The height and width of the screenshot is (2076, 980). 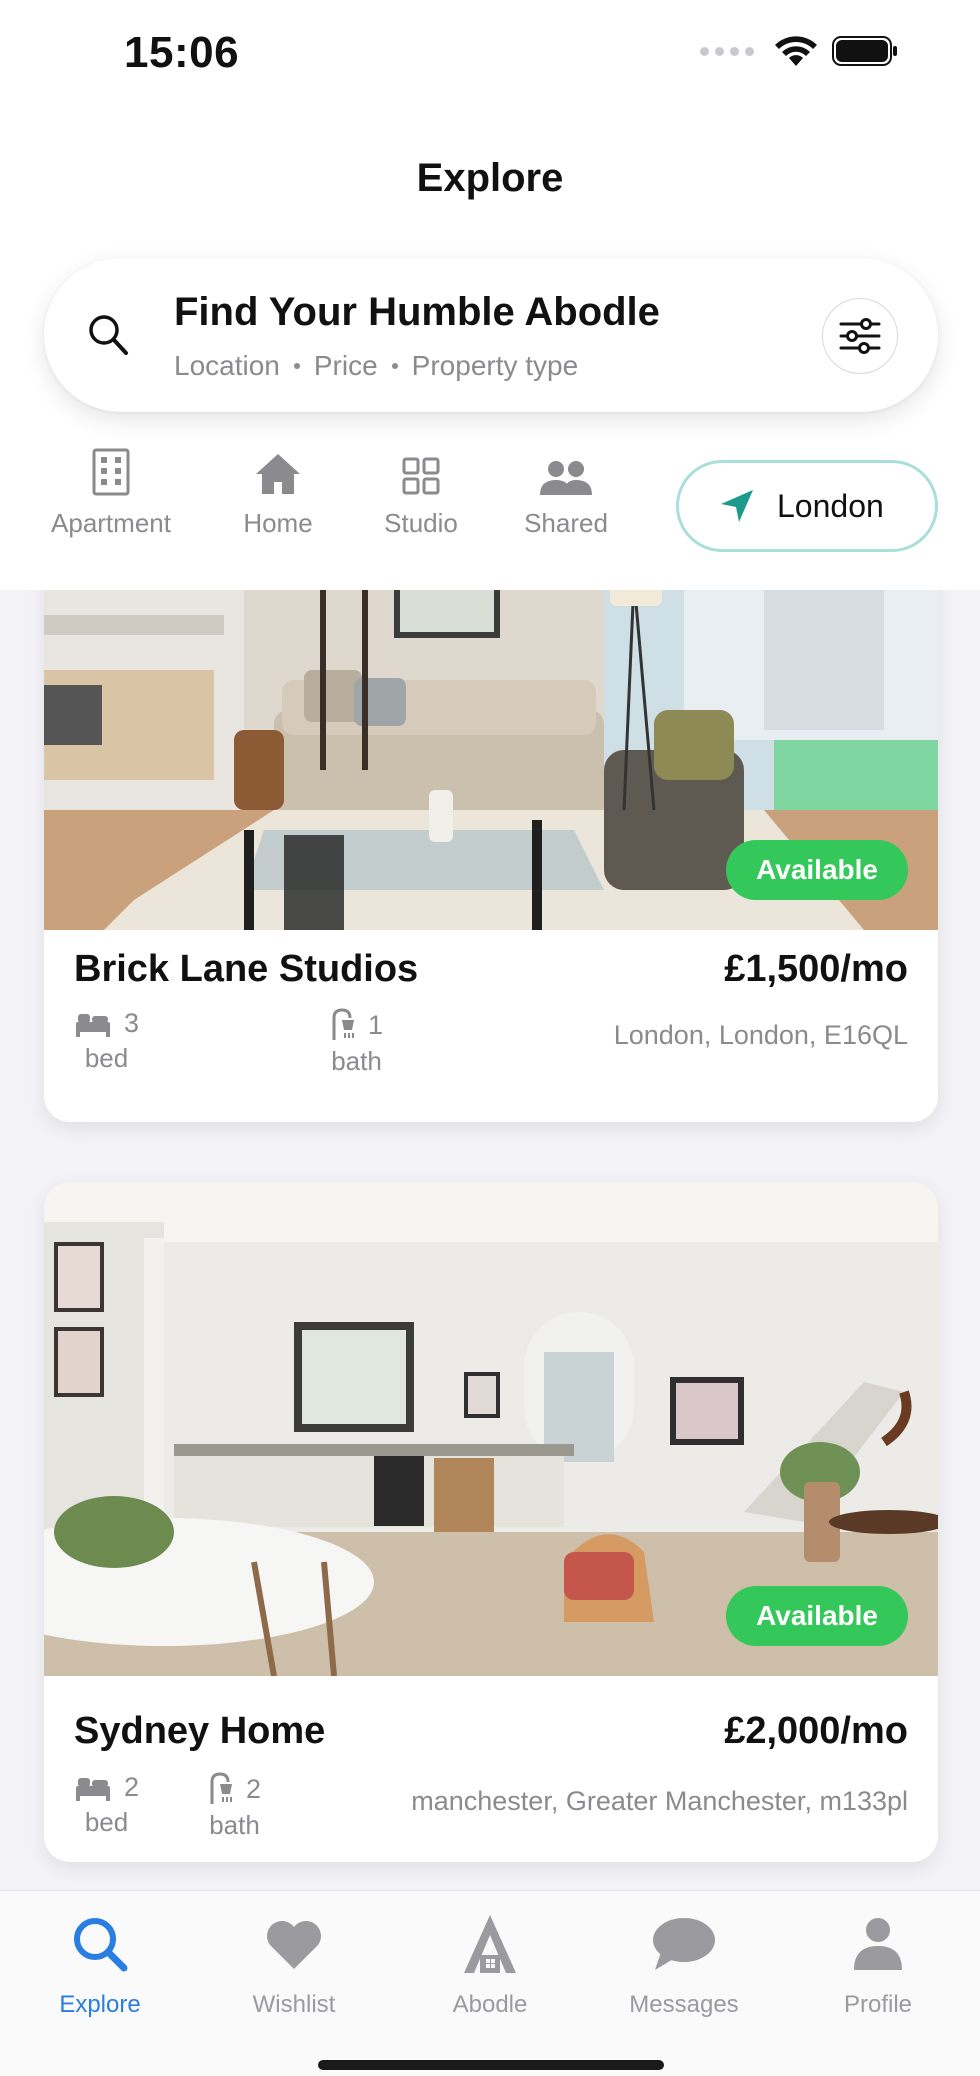 What do you see at coordinates (816, 1731) in the screenshot?
I see `listing-price: £2,000/mo` at bounding box center [816, 1731].